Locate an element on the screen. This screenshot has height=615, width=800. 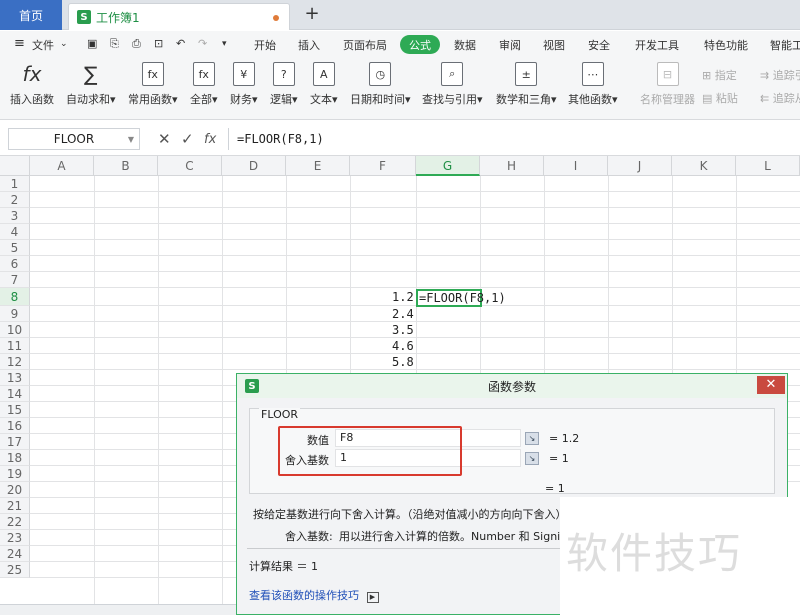
row-header-24: 24 is located at coordinates (15, 554).